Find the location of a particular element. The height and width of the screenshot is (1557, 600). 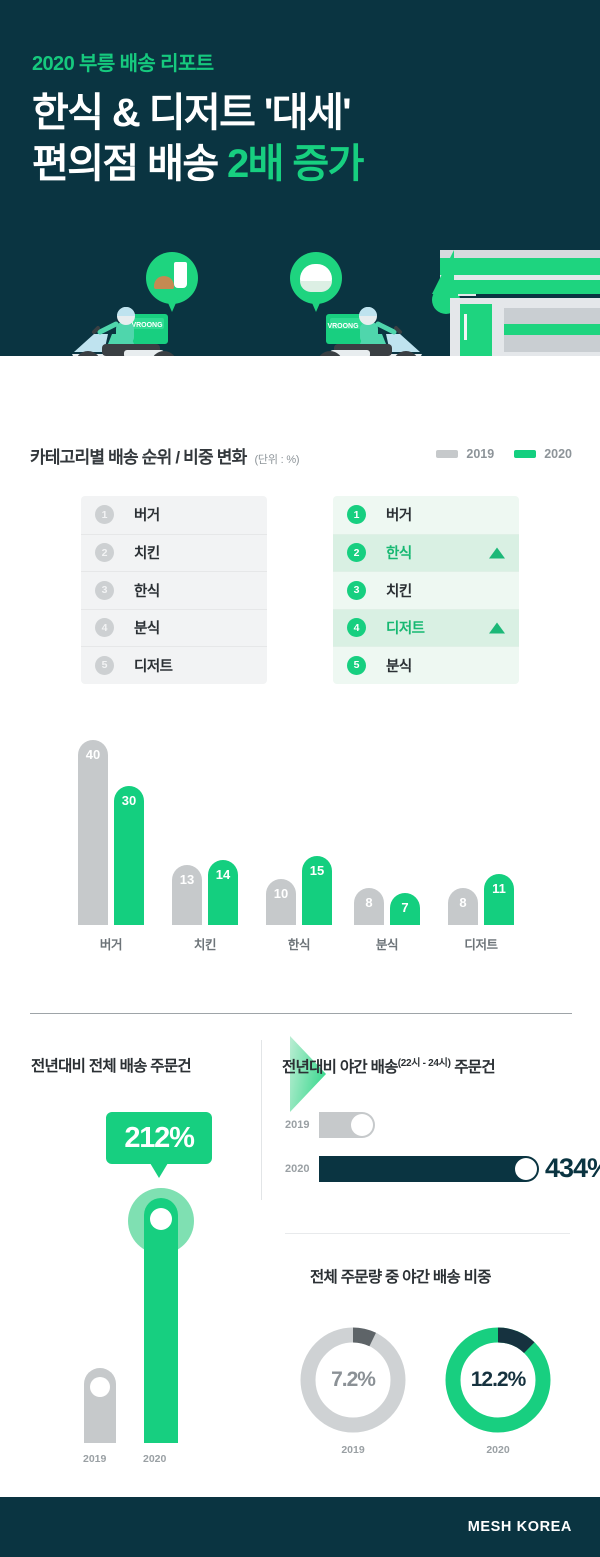

report-kicker: 2020 부릉 배송 리포트 is located at coordinates (123, 64).